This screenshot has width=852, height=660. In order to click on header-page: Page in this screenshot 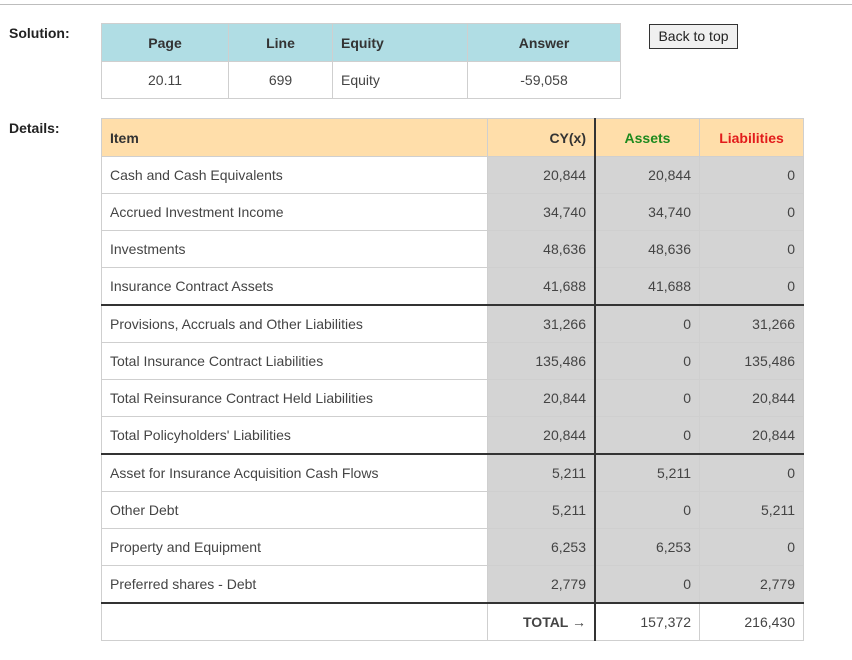, I will do `click(165, 42)`.